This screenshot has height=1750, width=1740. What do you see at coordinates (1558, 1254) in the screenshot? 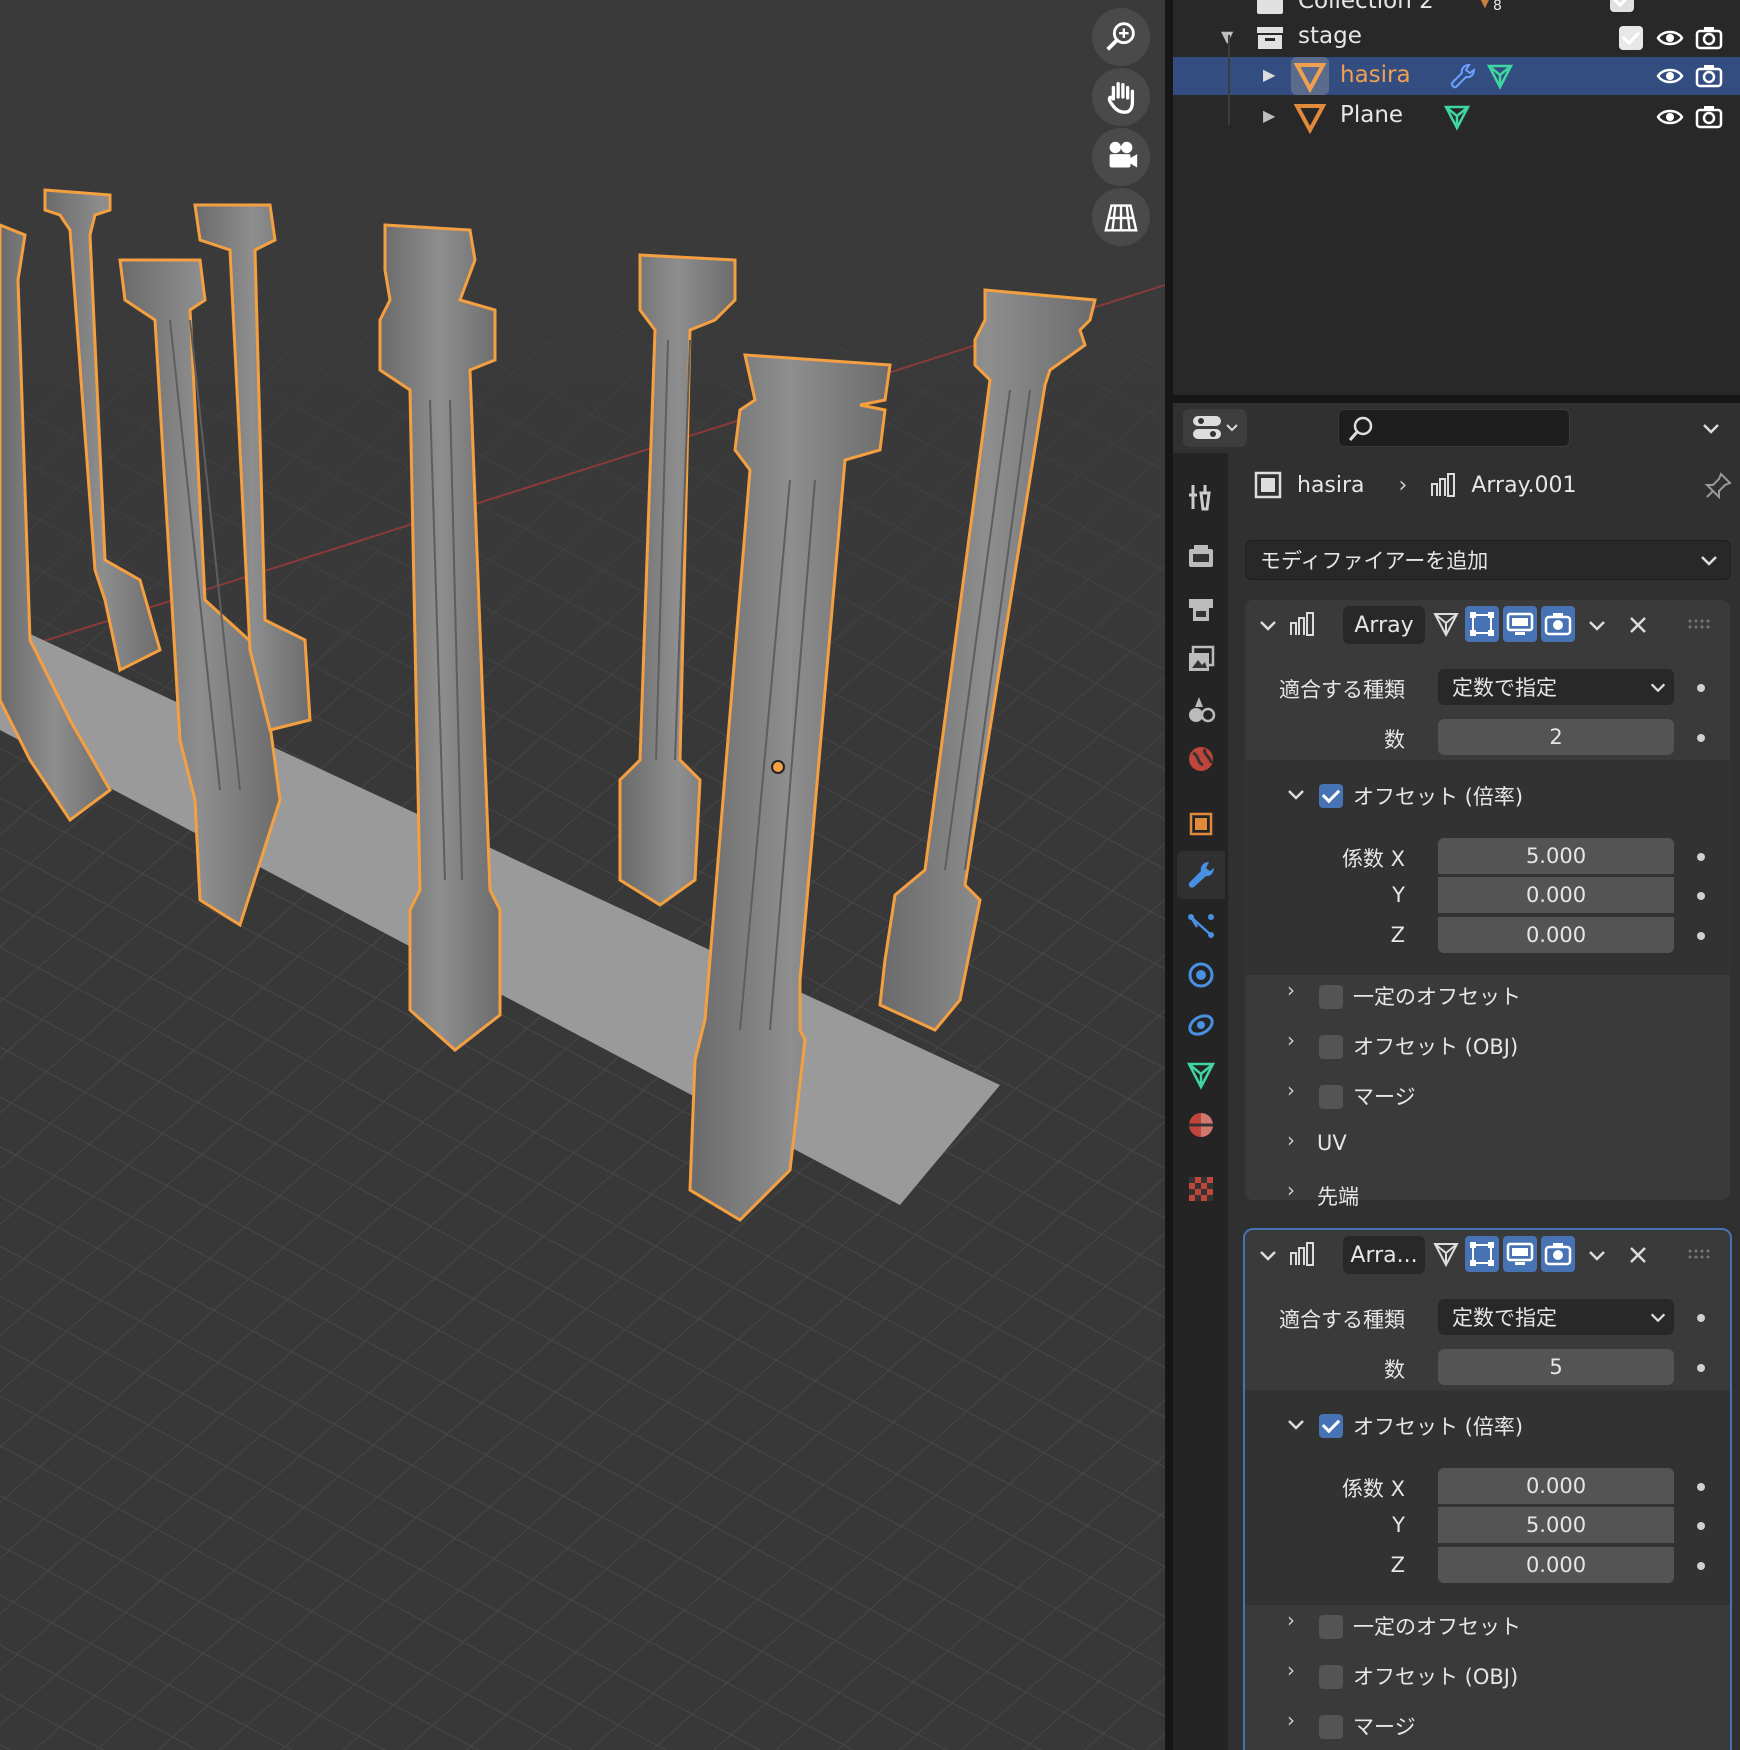
I see `render-toggle` at bounding box center [1558, 1254].